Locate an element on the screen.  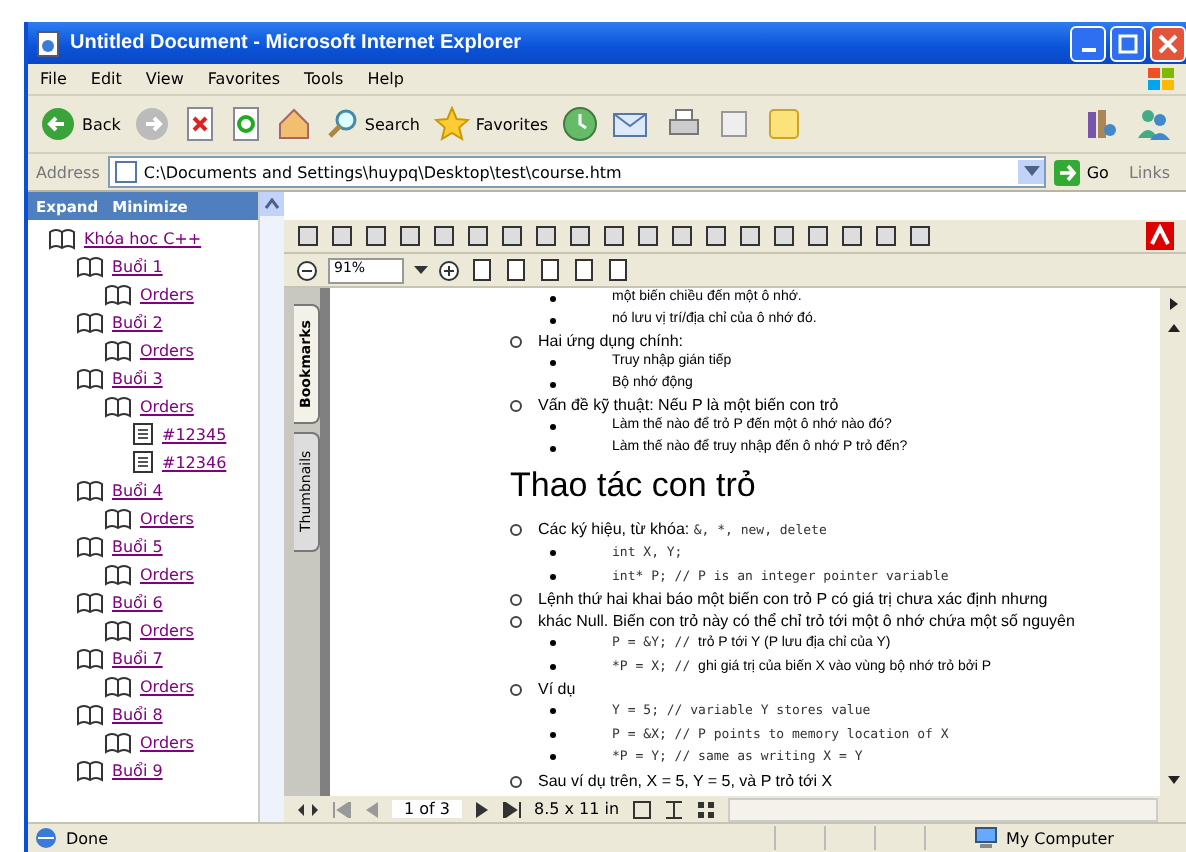
go-button: Go is located at coordinates (1087, 172).